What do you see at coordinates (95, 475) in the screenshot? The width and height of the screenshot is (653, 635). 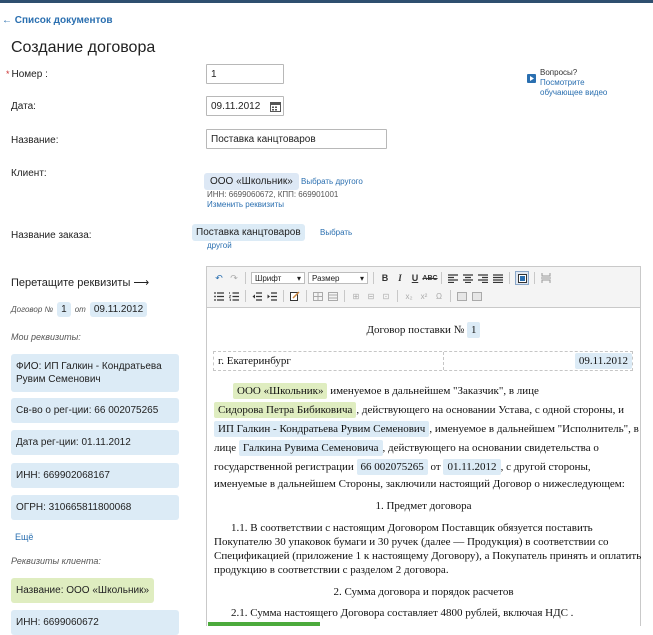 I see `my-detail-inn: ИНН: 669902068167` at bounding box center [95, 475].